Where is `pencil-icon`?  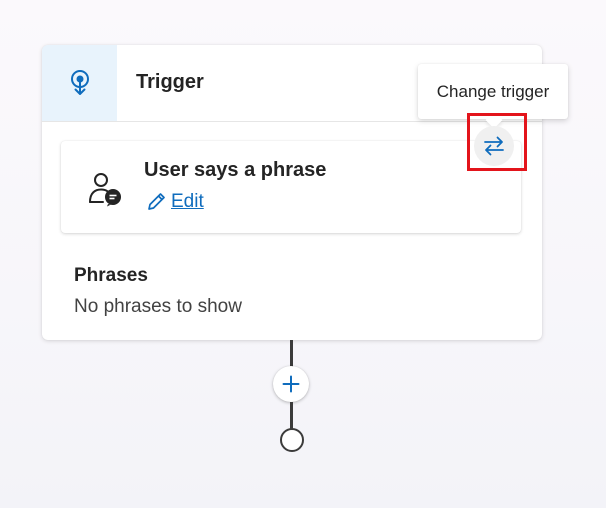
pencil-icon is located at coordinates (156, 201).